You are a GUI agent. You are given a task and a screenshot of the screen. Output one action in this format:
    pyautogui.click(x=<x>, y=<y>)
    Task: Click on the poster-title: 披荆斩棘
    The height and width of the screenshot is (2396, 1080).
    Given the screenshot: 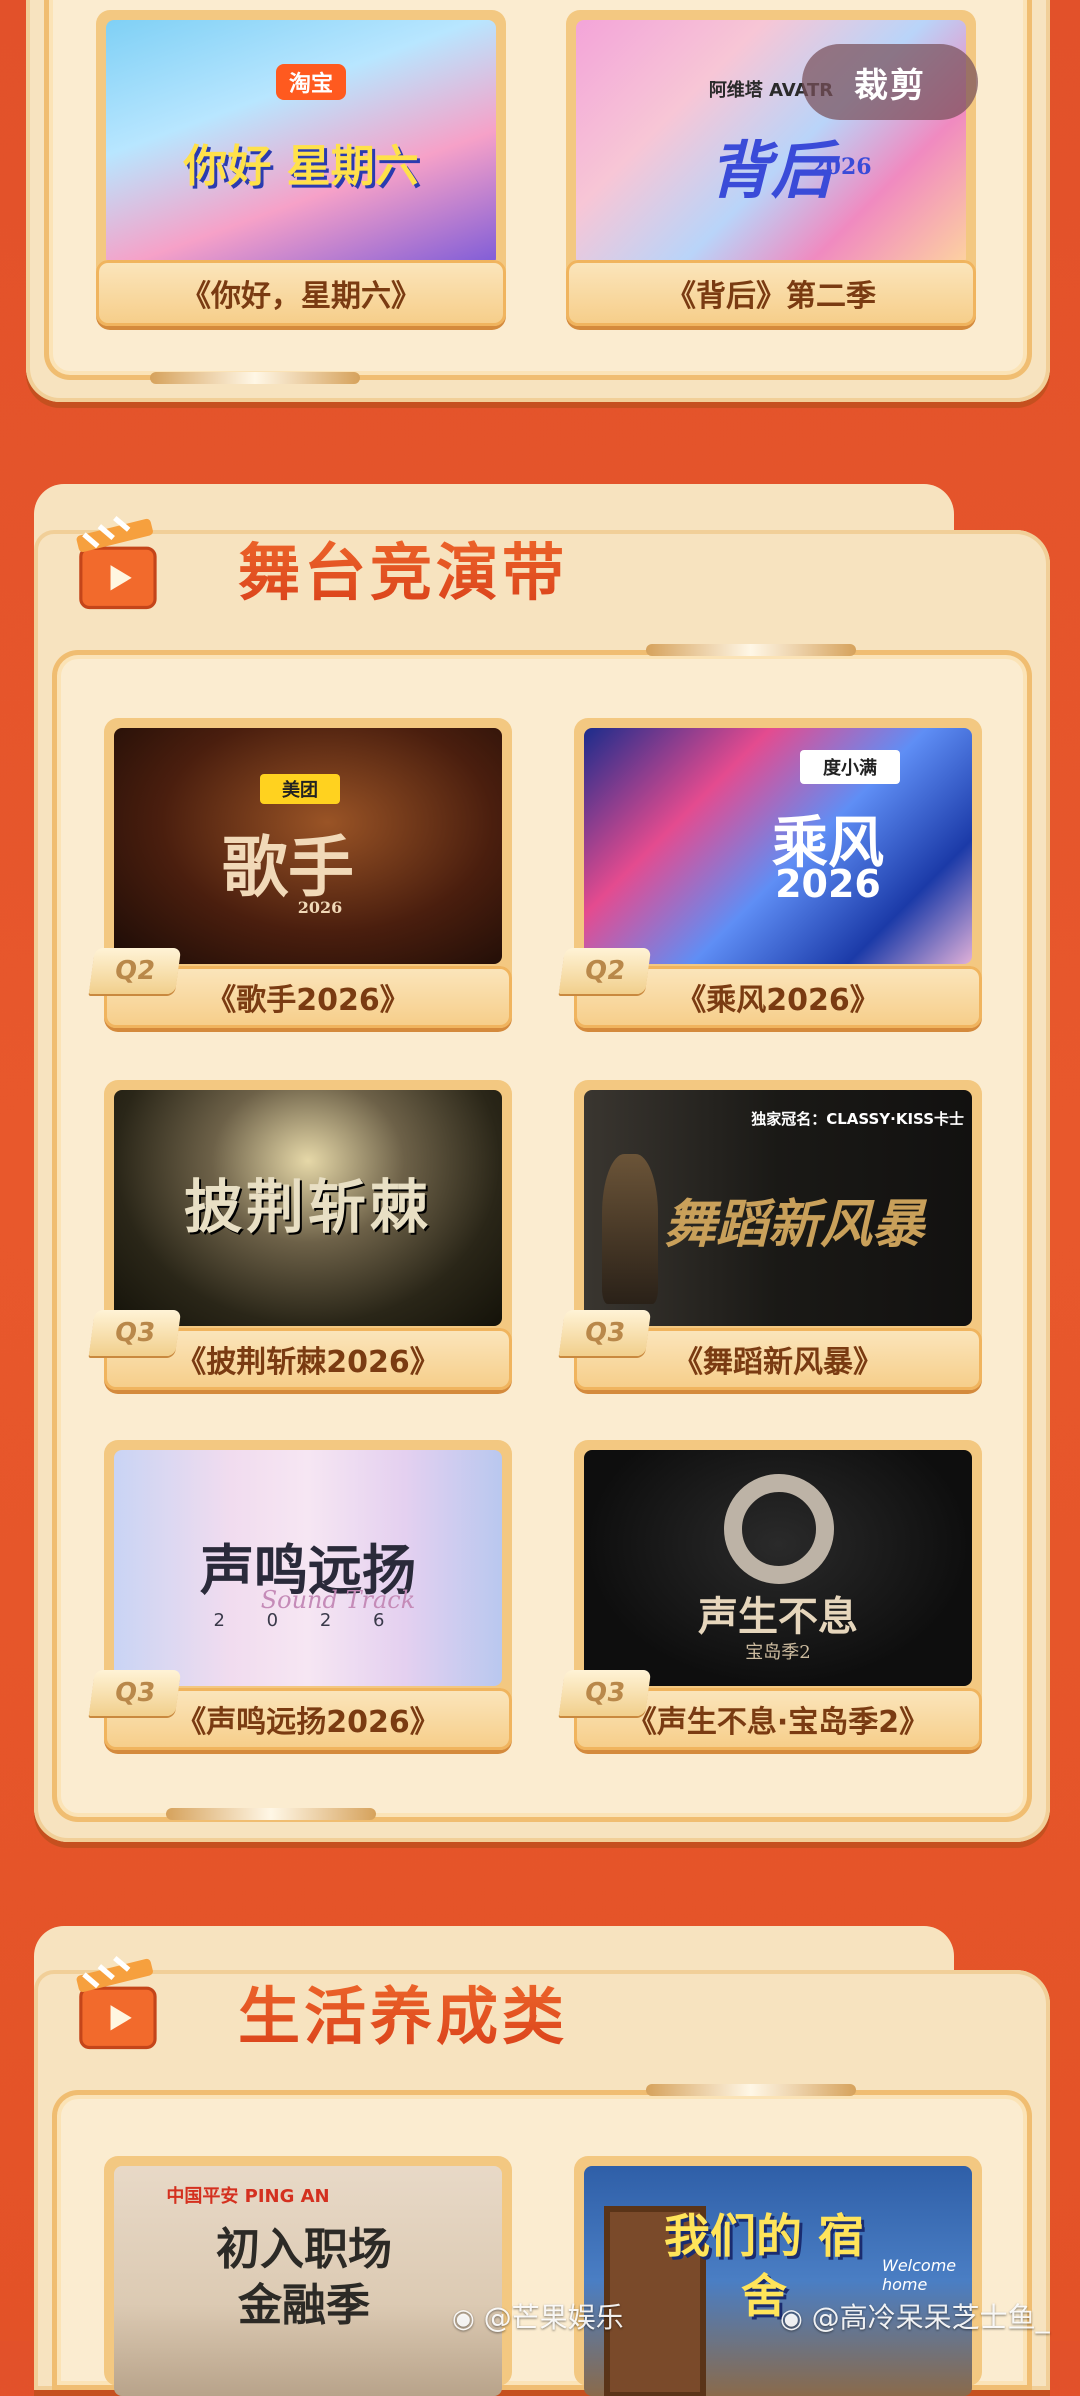 What is the action you would take?
    pyautogui.click(x=307, y=1207)
    